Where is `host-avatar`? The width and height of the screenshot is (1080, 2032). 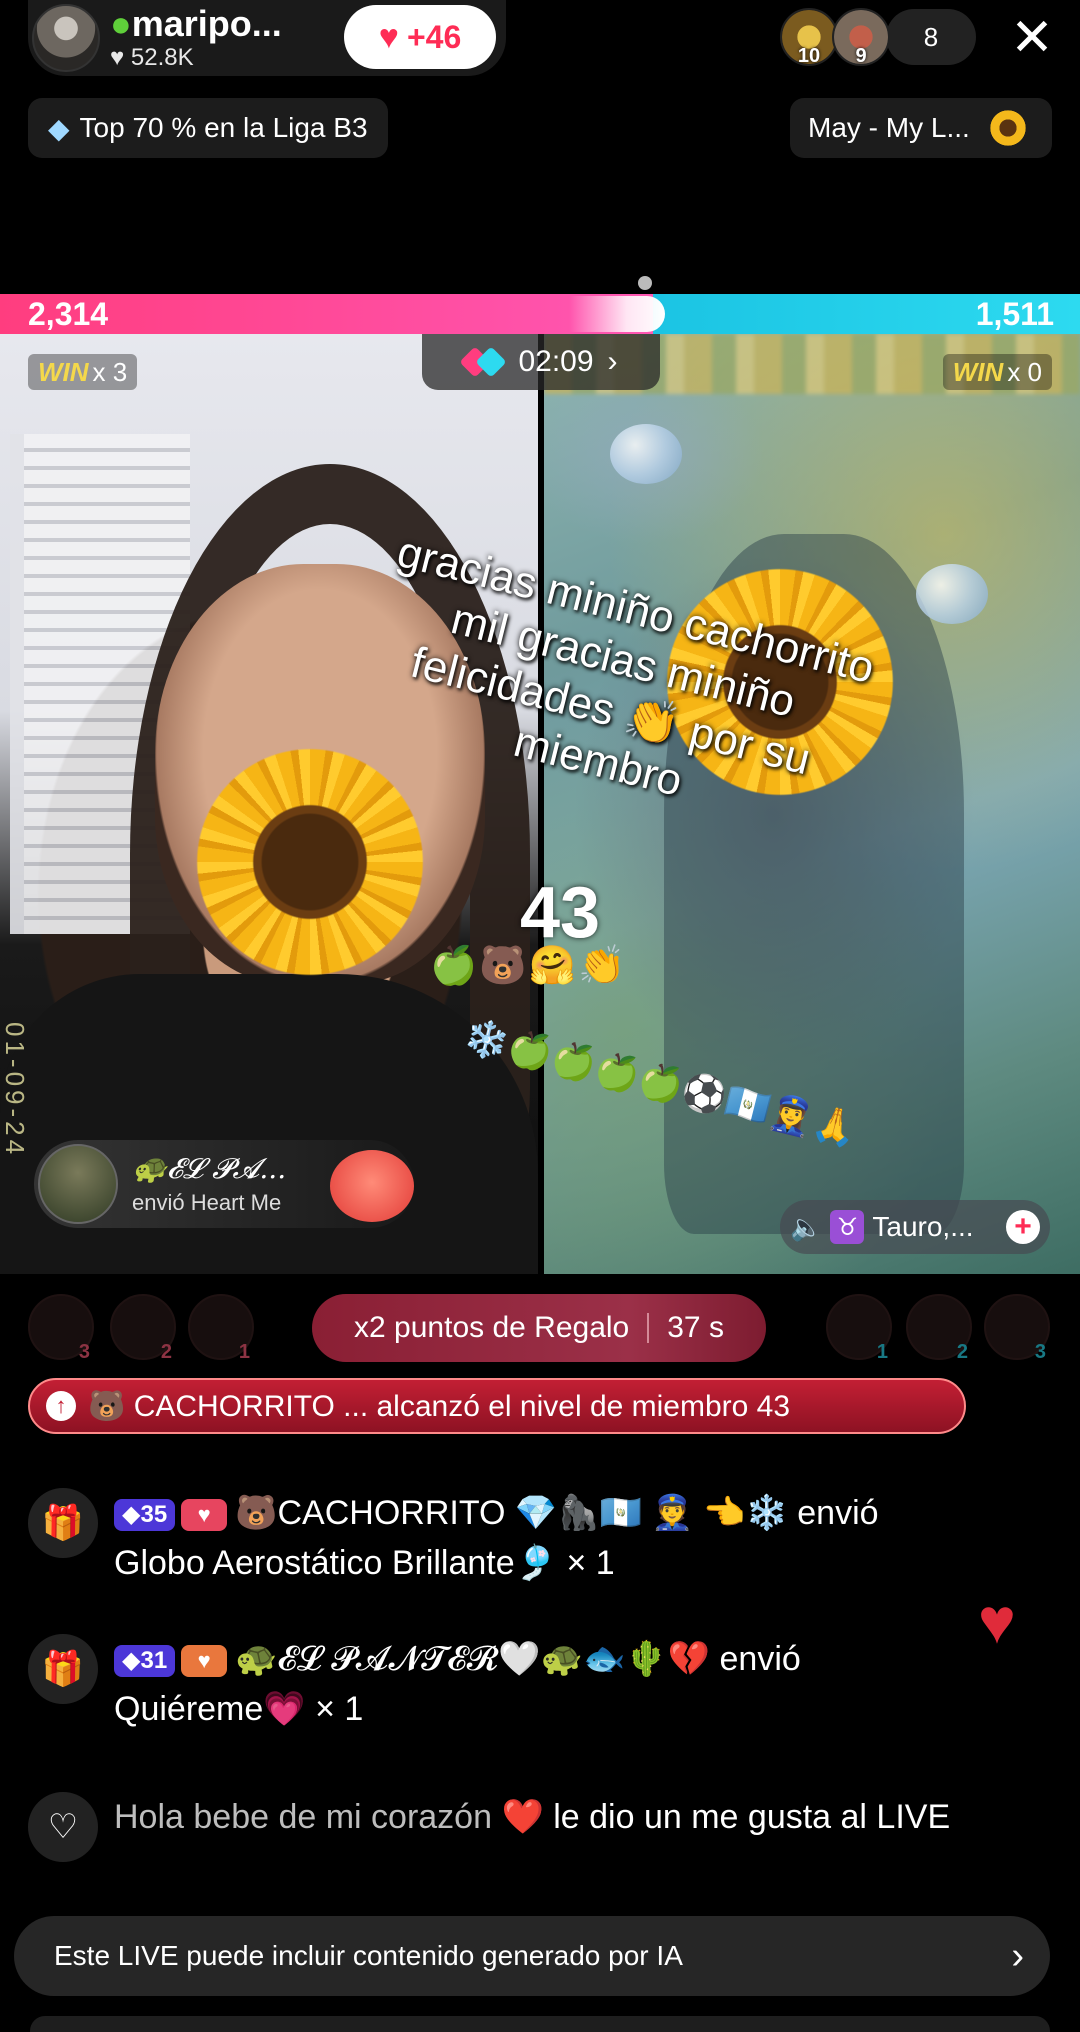 host-avatar is located at coordinates (66, 38).